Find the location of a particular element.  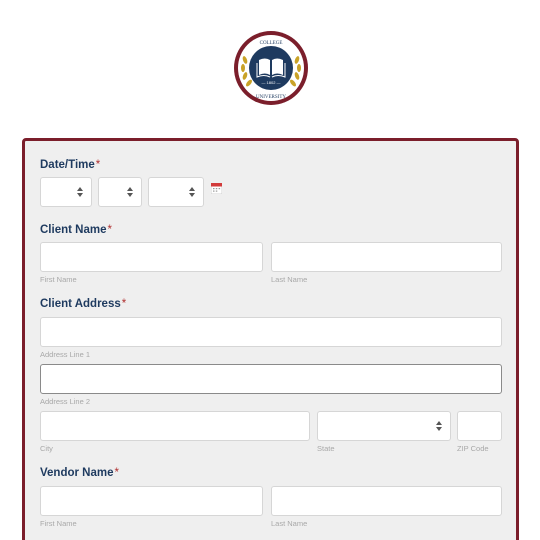

vendor-first-name-sublabel: First Name is located at coordinates (58, 523).